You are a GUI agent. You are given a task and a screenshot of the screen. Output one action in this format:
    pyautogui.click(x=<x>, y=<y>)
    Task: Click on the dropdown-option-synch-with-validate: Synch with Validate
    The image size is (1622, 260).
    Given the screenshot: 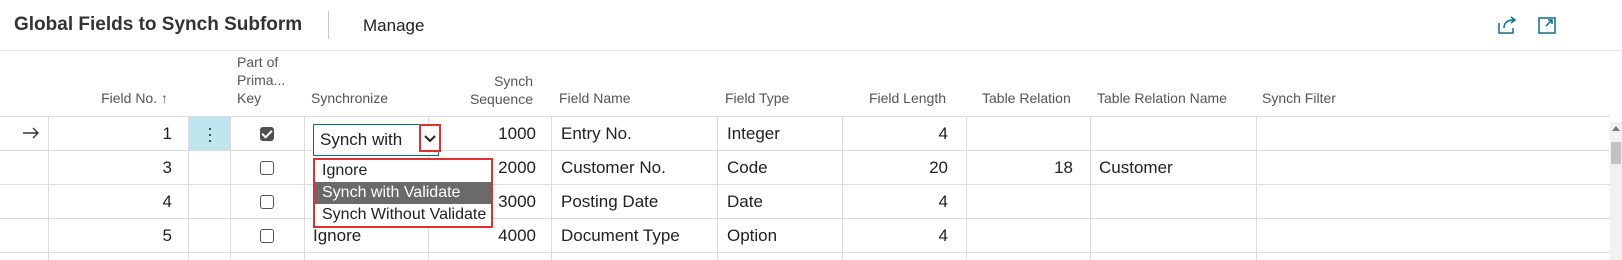 What is the action you would take?
    pyautogui.click(x=403, y=193)
    